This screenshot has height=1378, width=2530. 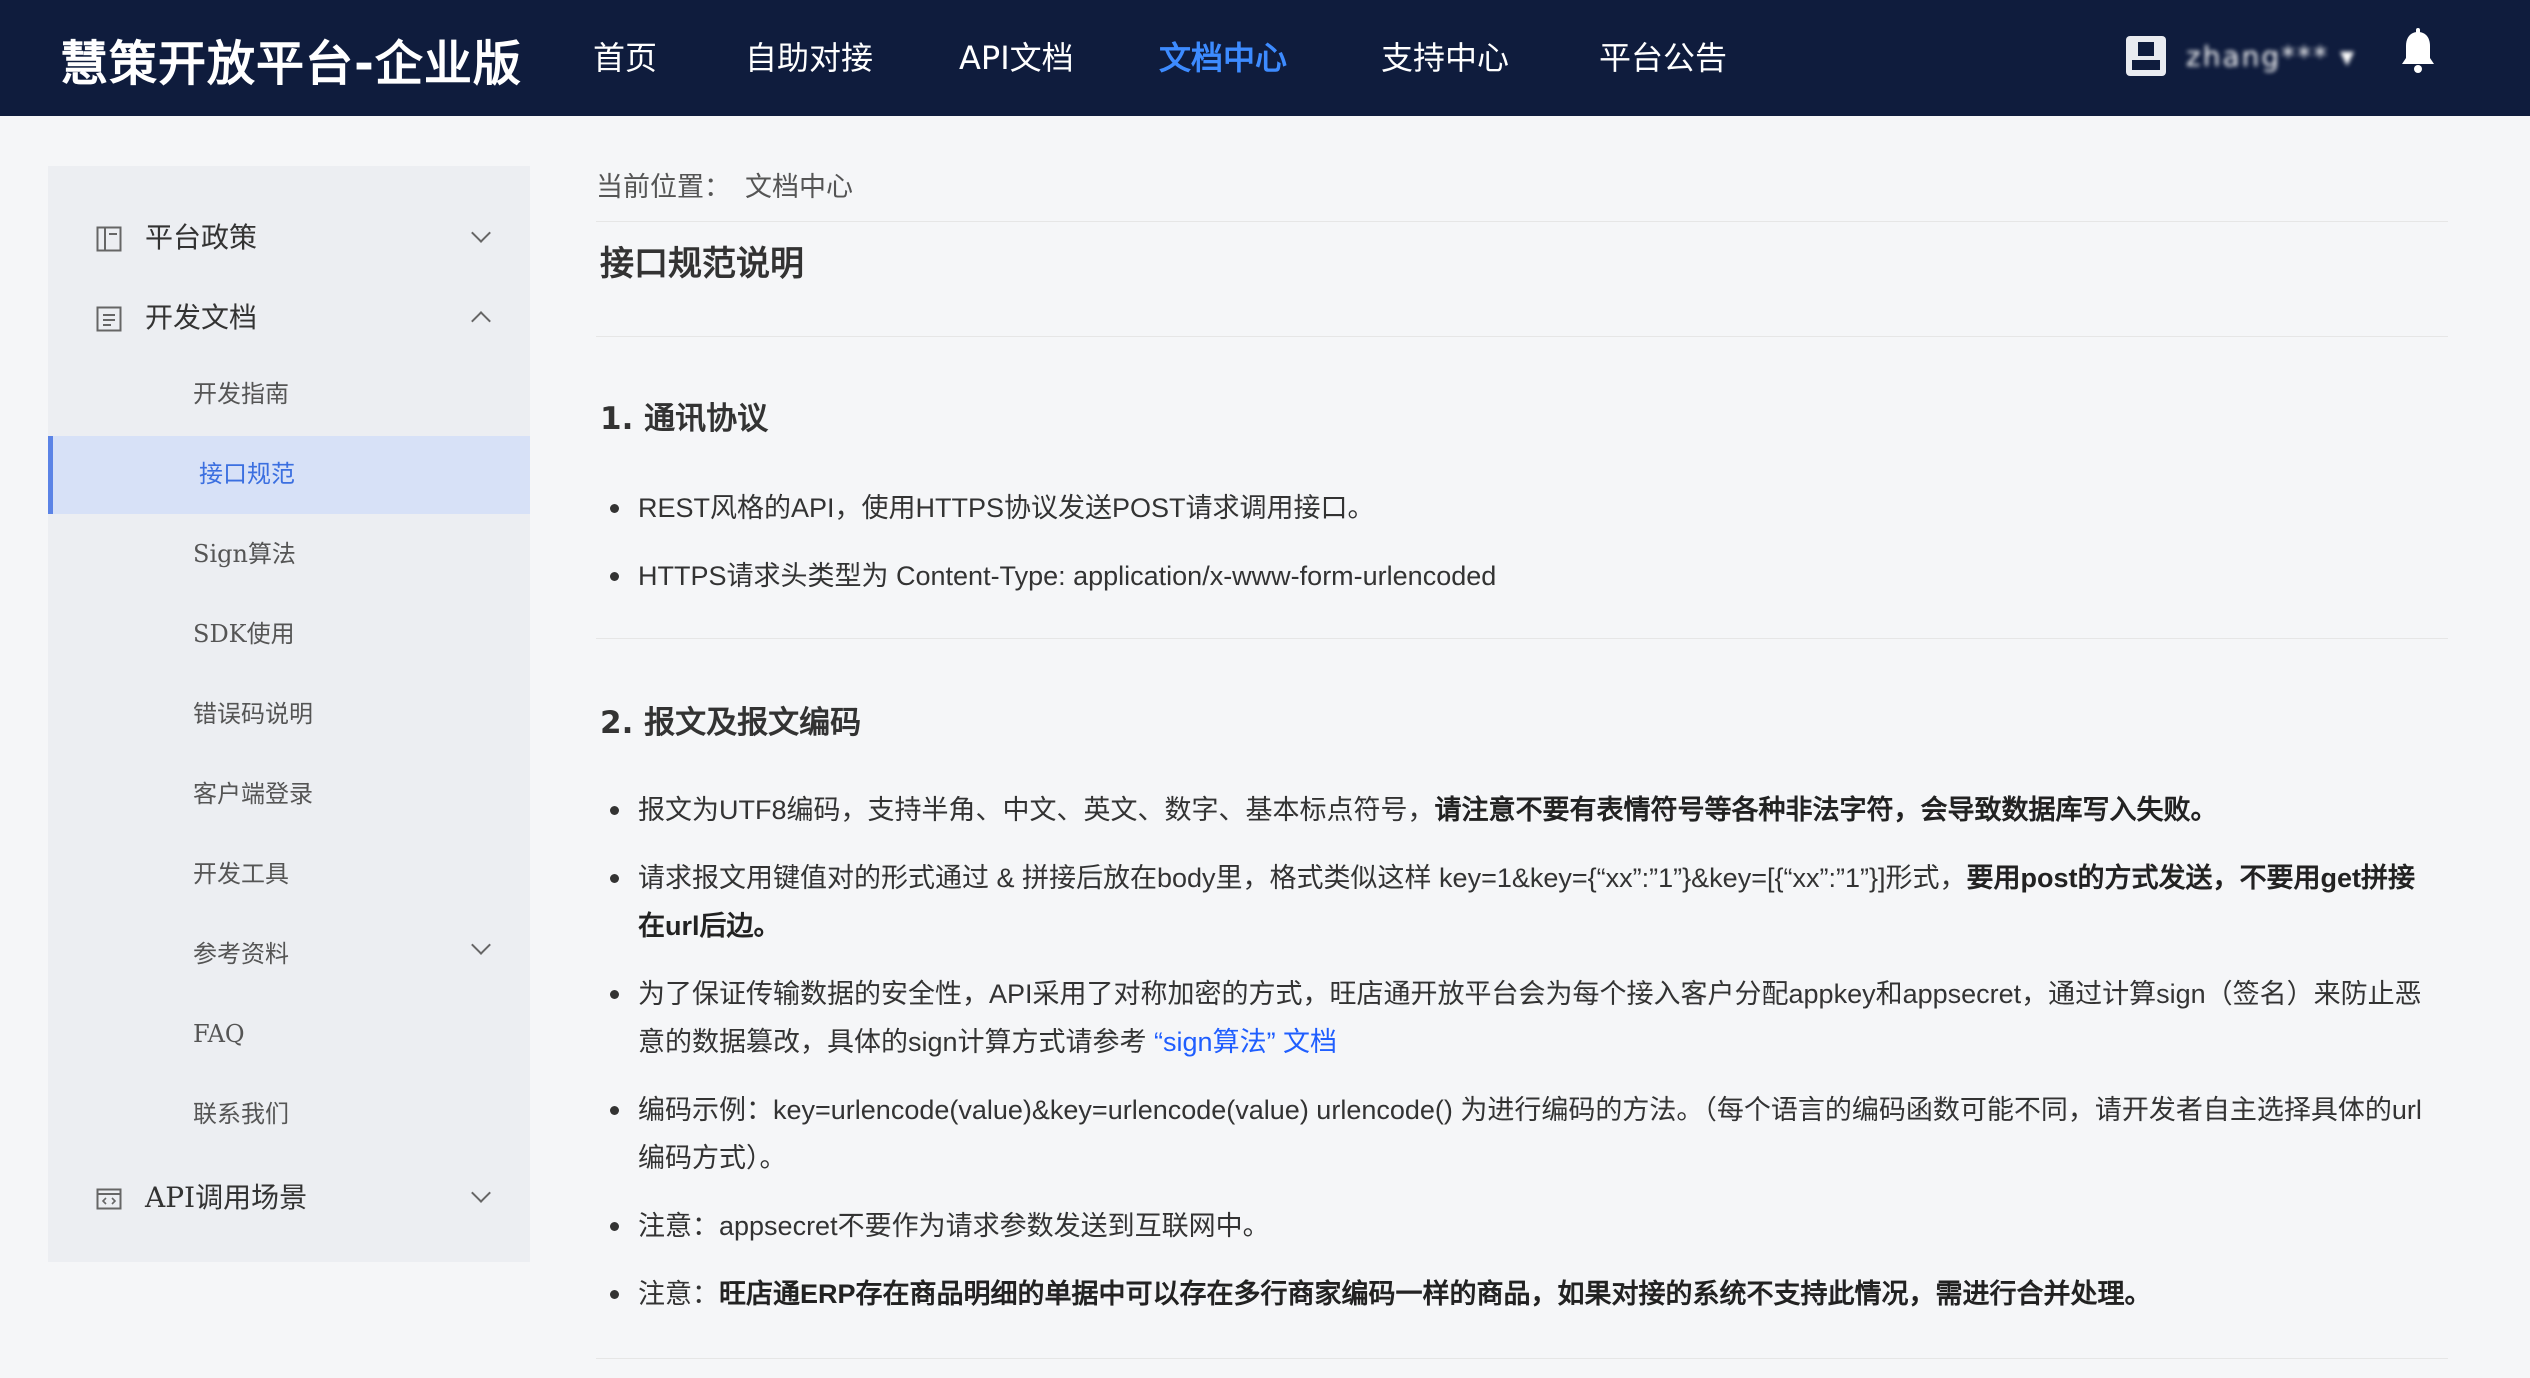 I want to click on sidebar-item-label: 开发工具, so click(x=241, y=874).